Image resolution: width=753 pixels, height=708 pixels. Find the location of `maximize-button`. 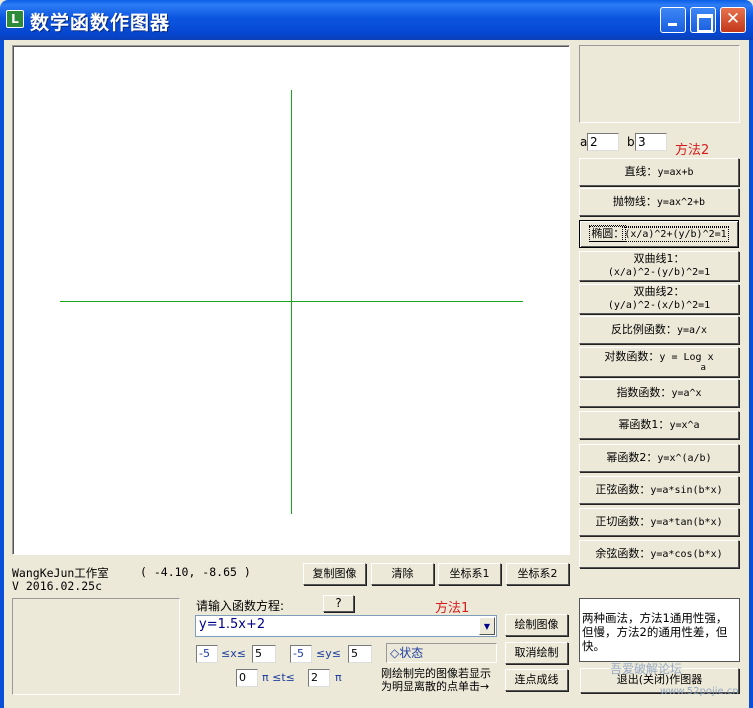

maximize-button is located at coordinates (703, 20).